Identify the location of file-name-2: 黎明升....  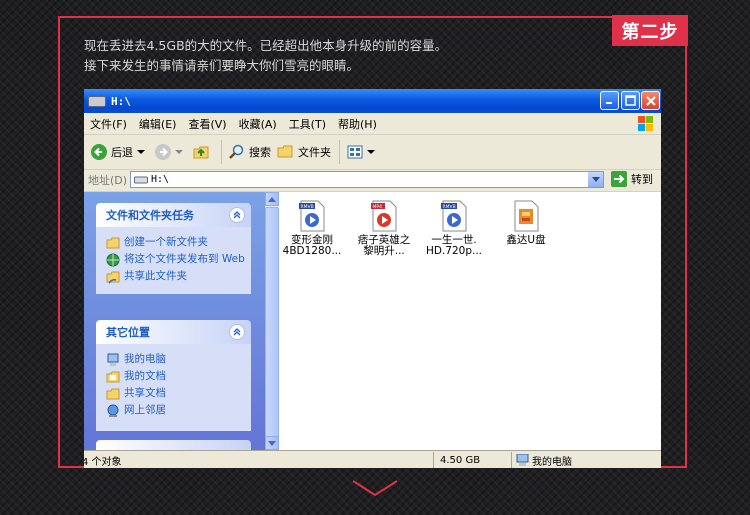
(384, 251).